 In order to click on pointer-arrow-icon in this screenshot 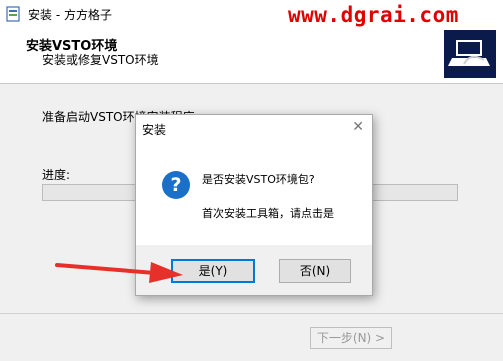, I will do `click(119, 272)`.